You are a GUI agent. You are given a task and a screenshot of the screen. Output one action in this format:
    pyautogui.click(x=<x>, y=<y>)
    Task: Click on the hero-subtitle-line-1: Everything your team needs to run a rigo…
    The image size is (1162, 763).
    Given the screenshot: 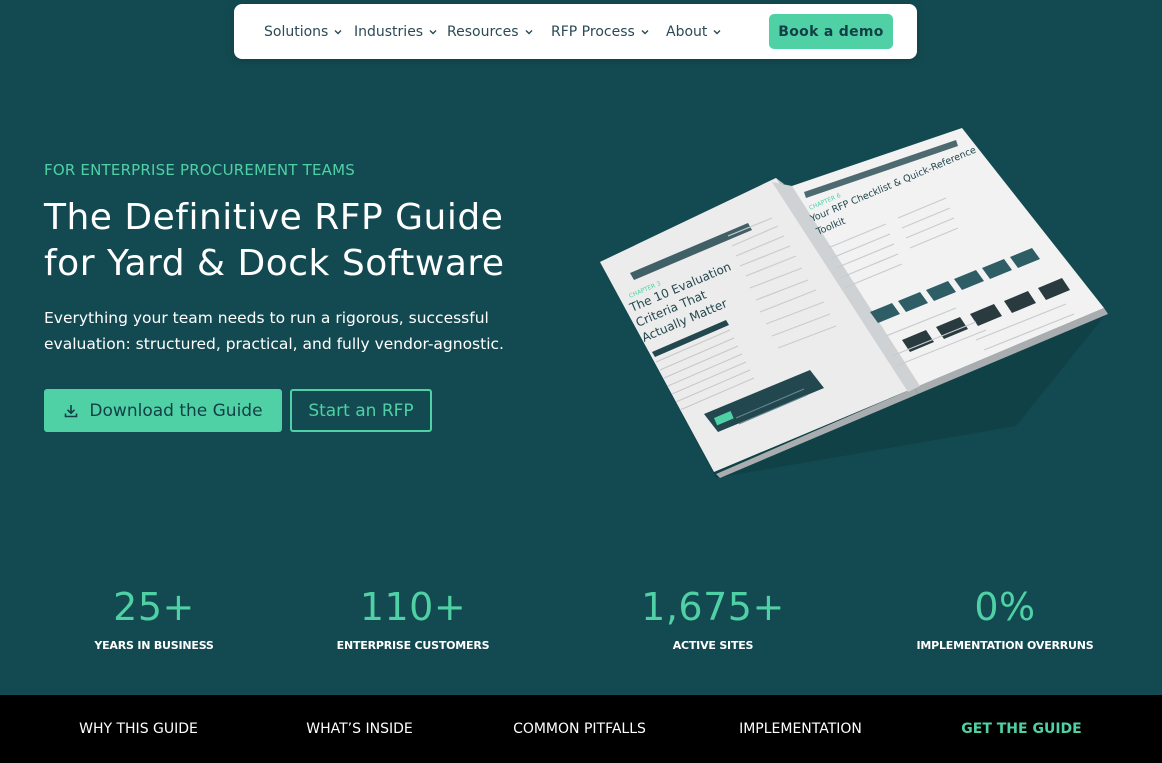 What is the action you would take?
    pyautogui.click(x=266, y=318)
    